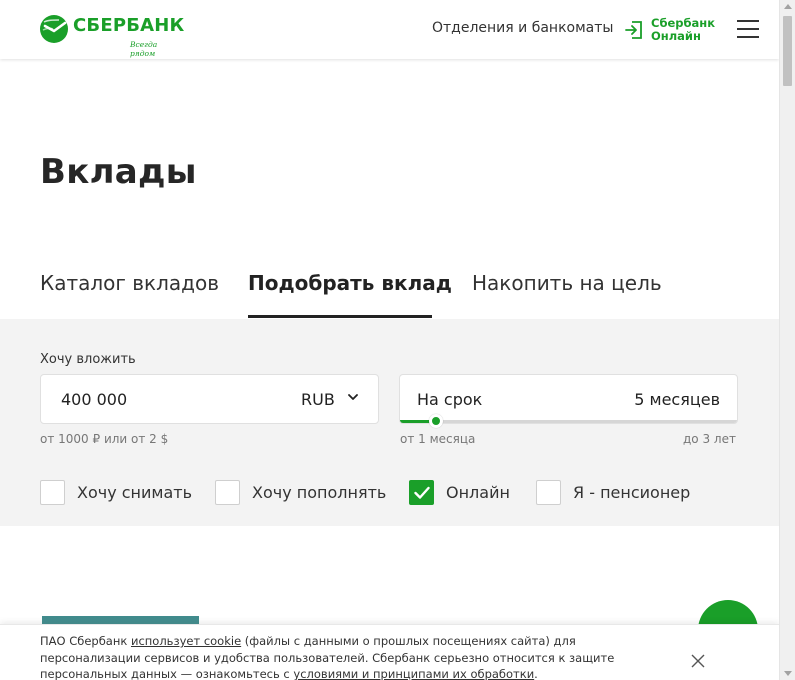 The width and height of the screenshot is (795, 680). Describe the element at coordinates (209, 399) in the screenshot. I see `amount-field: 400 000 RUB` at that location.